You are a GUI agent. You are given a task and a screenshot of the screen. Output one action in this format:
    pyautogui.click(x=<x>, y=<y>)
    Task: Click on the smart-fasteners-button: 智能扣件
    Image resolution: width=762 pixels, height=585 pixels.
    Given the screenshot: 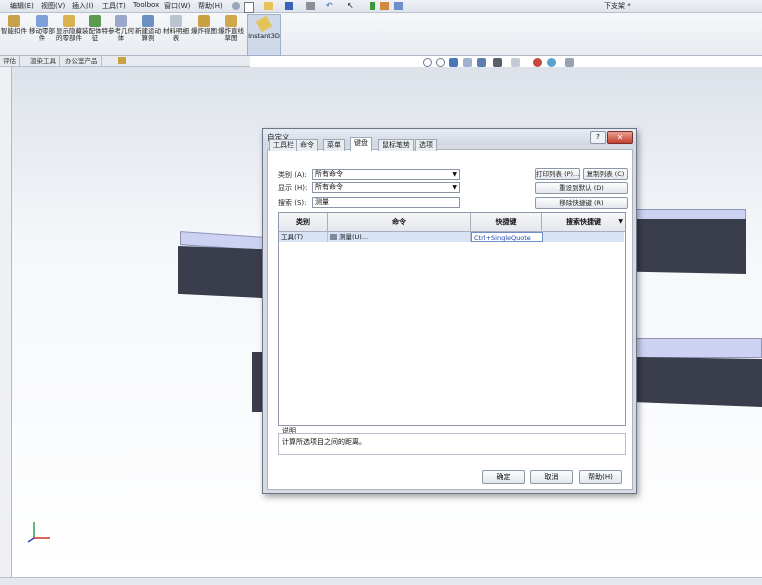 What is the action you would take?
    pyautogui.click(x=14, y=34)
    